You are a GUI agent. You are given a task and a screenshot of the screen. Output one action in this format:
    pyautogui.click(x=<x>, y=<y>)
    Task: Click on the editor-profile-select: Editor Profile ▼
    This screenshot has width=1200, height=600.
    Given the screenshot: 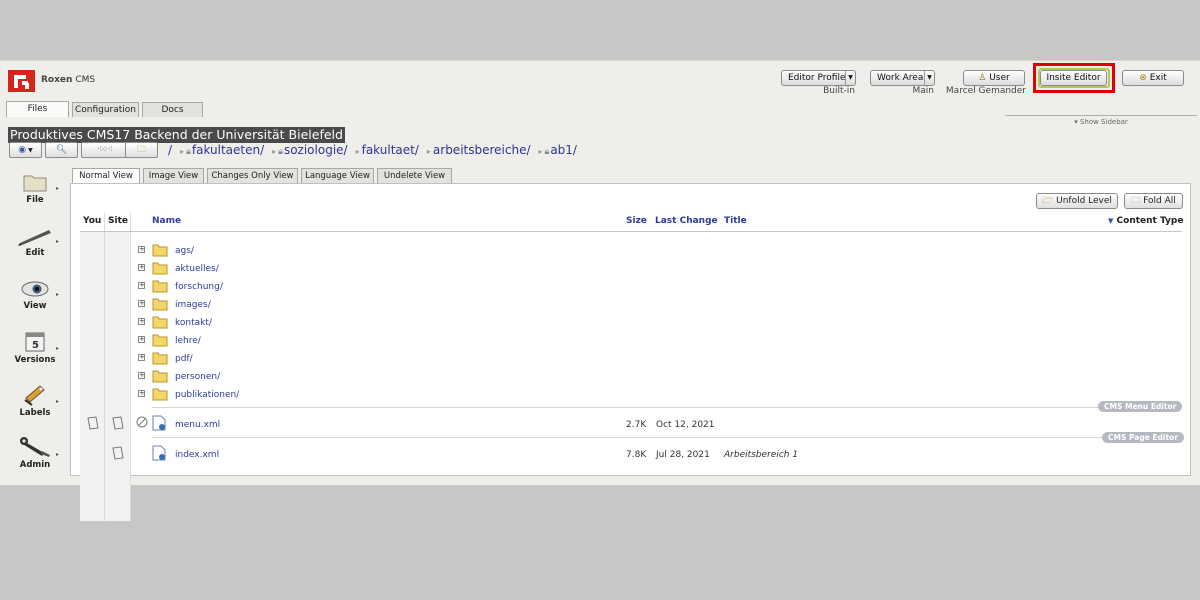 What is the action you would take?
    pyautogui.click(x=818, y=78)
    